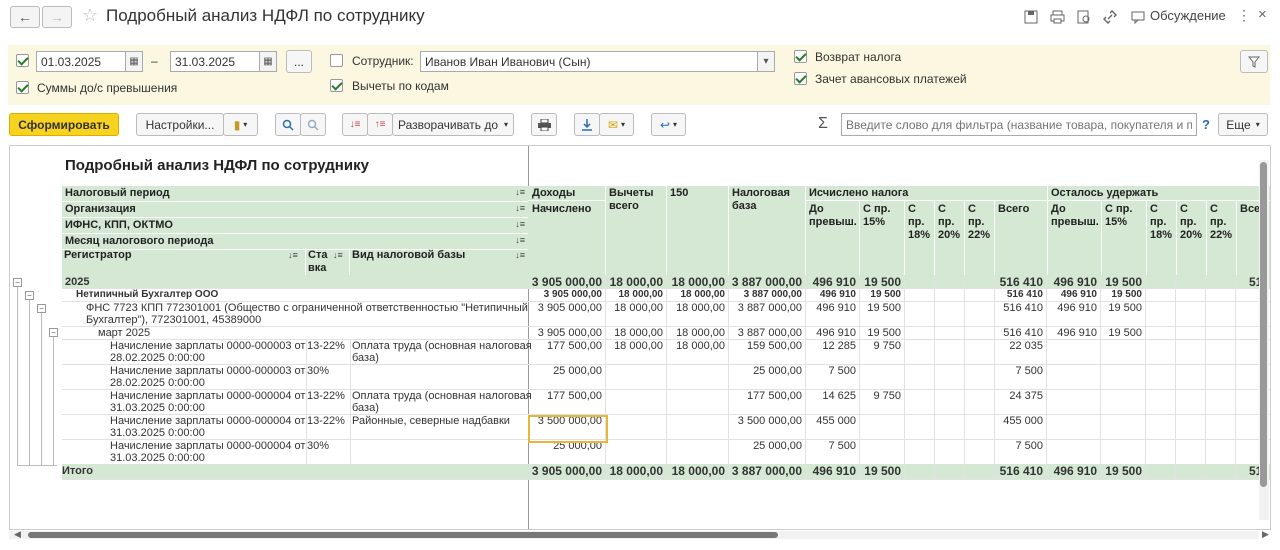 The image size is (1280, 550). What do you see at coordinates (336, 60) in the screenshot?
I see `employee-checkbox` at bounding box center [336, 60].